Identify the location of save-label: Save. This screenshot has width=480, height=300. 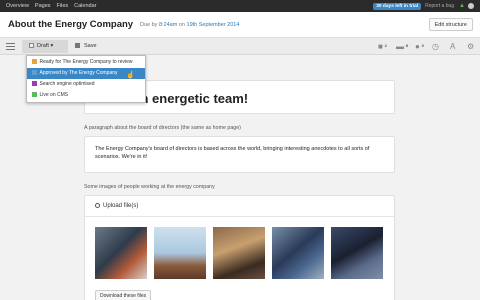
(90, 46).